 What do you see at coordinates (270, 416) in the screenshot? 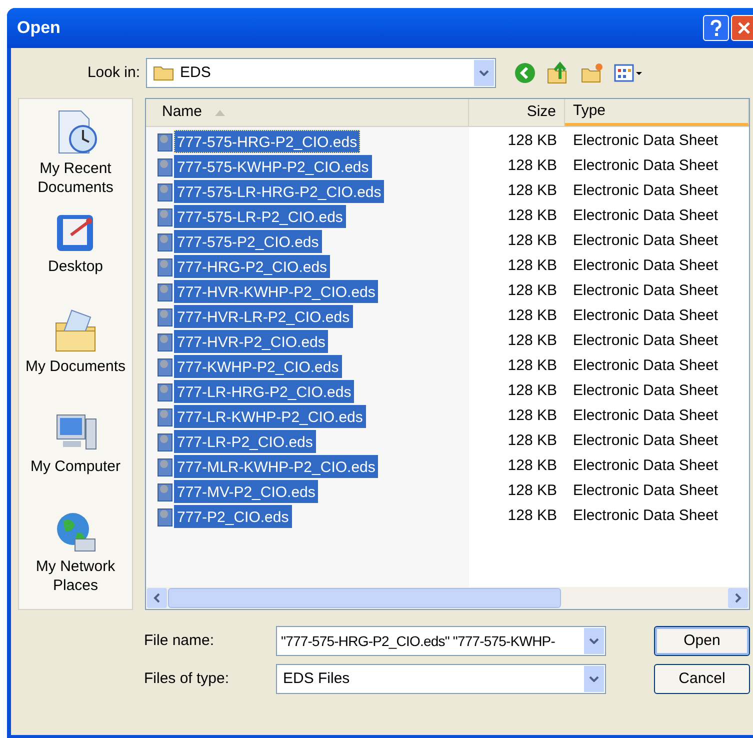
I see `file-name: 777-LR-KWHP-P2_CIO.eds` at bounding box center [270, 416].